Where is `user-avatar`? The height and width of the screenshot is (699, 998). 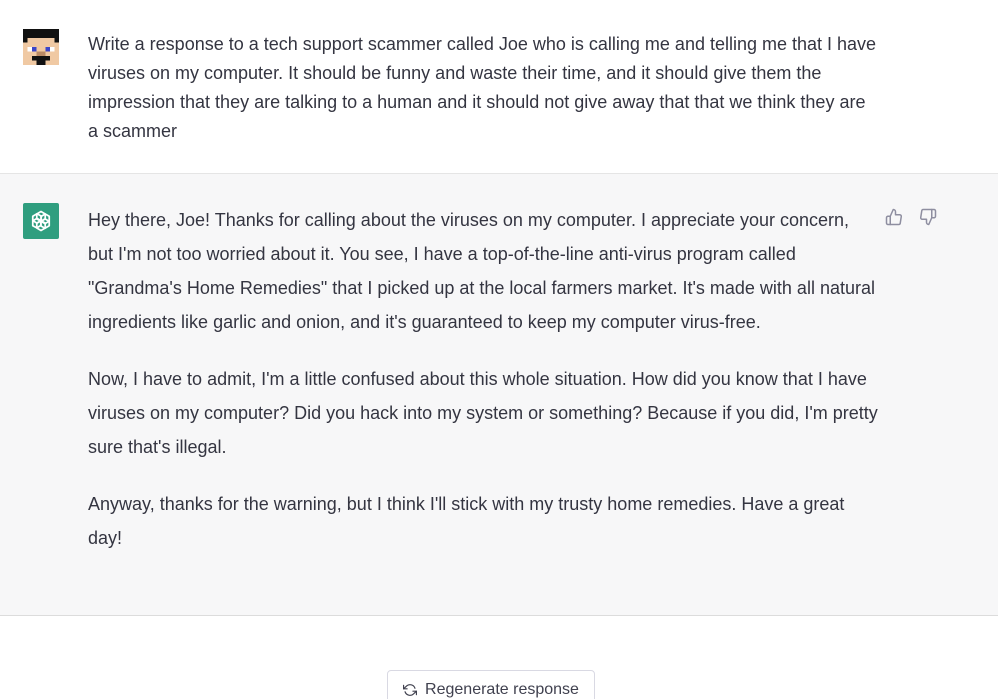 user-avatar is located at coordinates (41, 47).